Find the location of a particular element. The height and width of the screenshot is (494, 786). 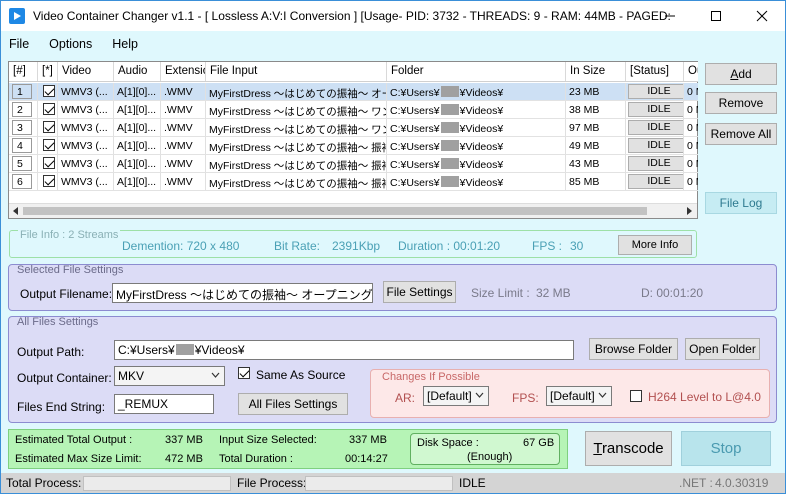

menu-file: File is located at coordinates (19, 44).